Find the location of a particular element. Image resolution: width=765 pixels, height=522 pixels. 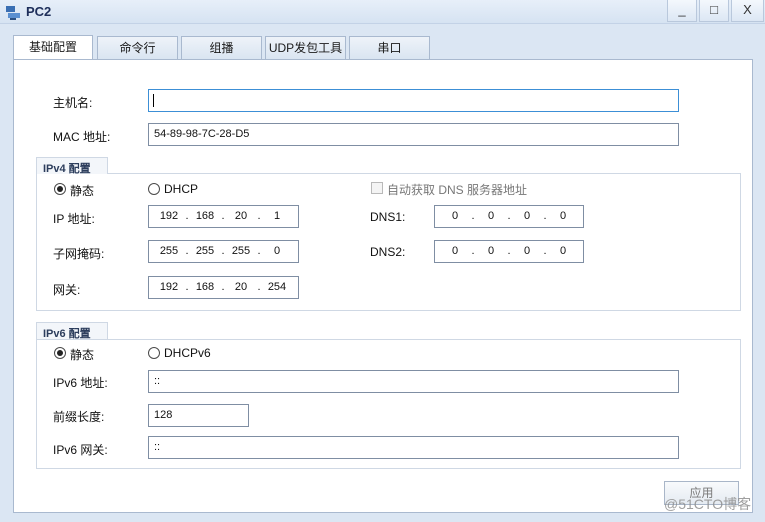

dns2-input: 0 . 0 . 0 . 0 is located at coordinates (509, 251).